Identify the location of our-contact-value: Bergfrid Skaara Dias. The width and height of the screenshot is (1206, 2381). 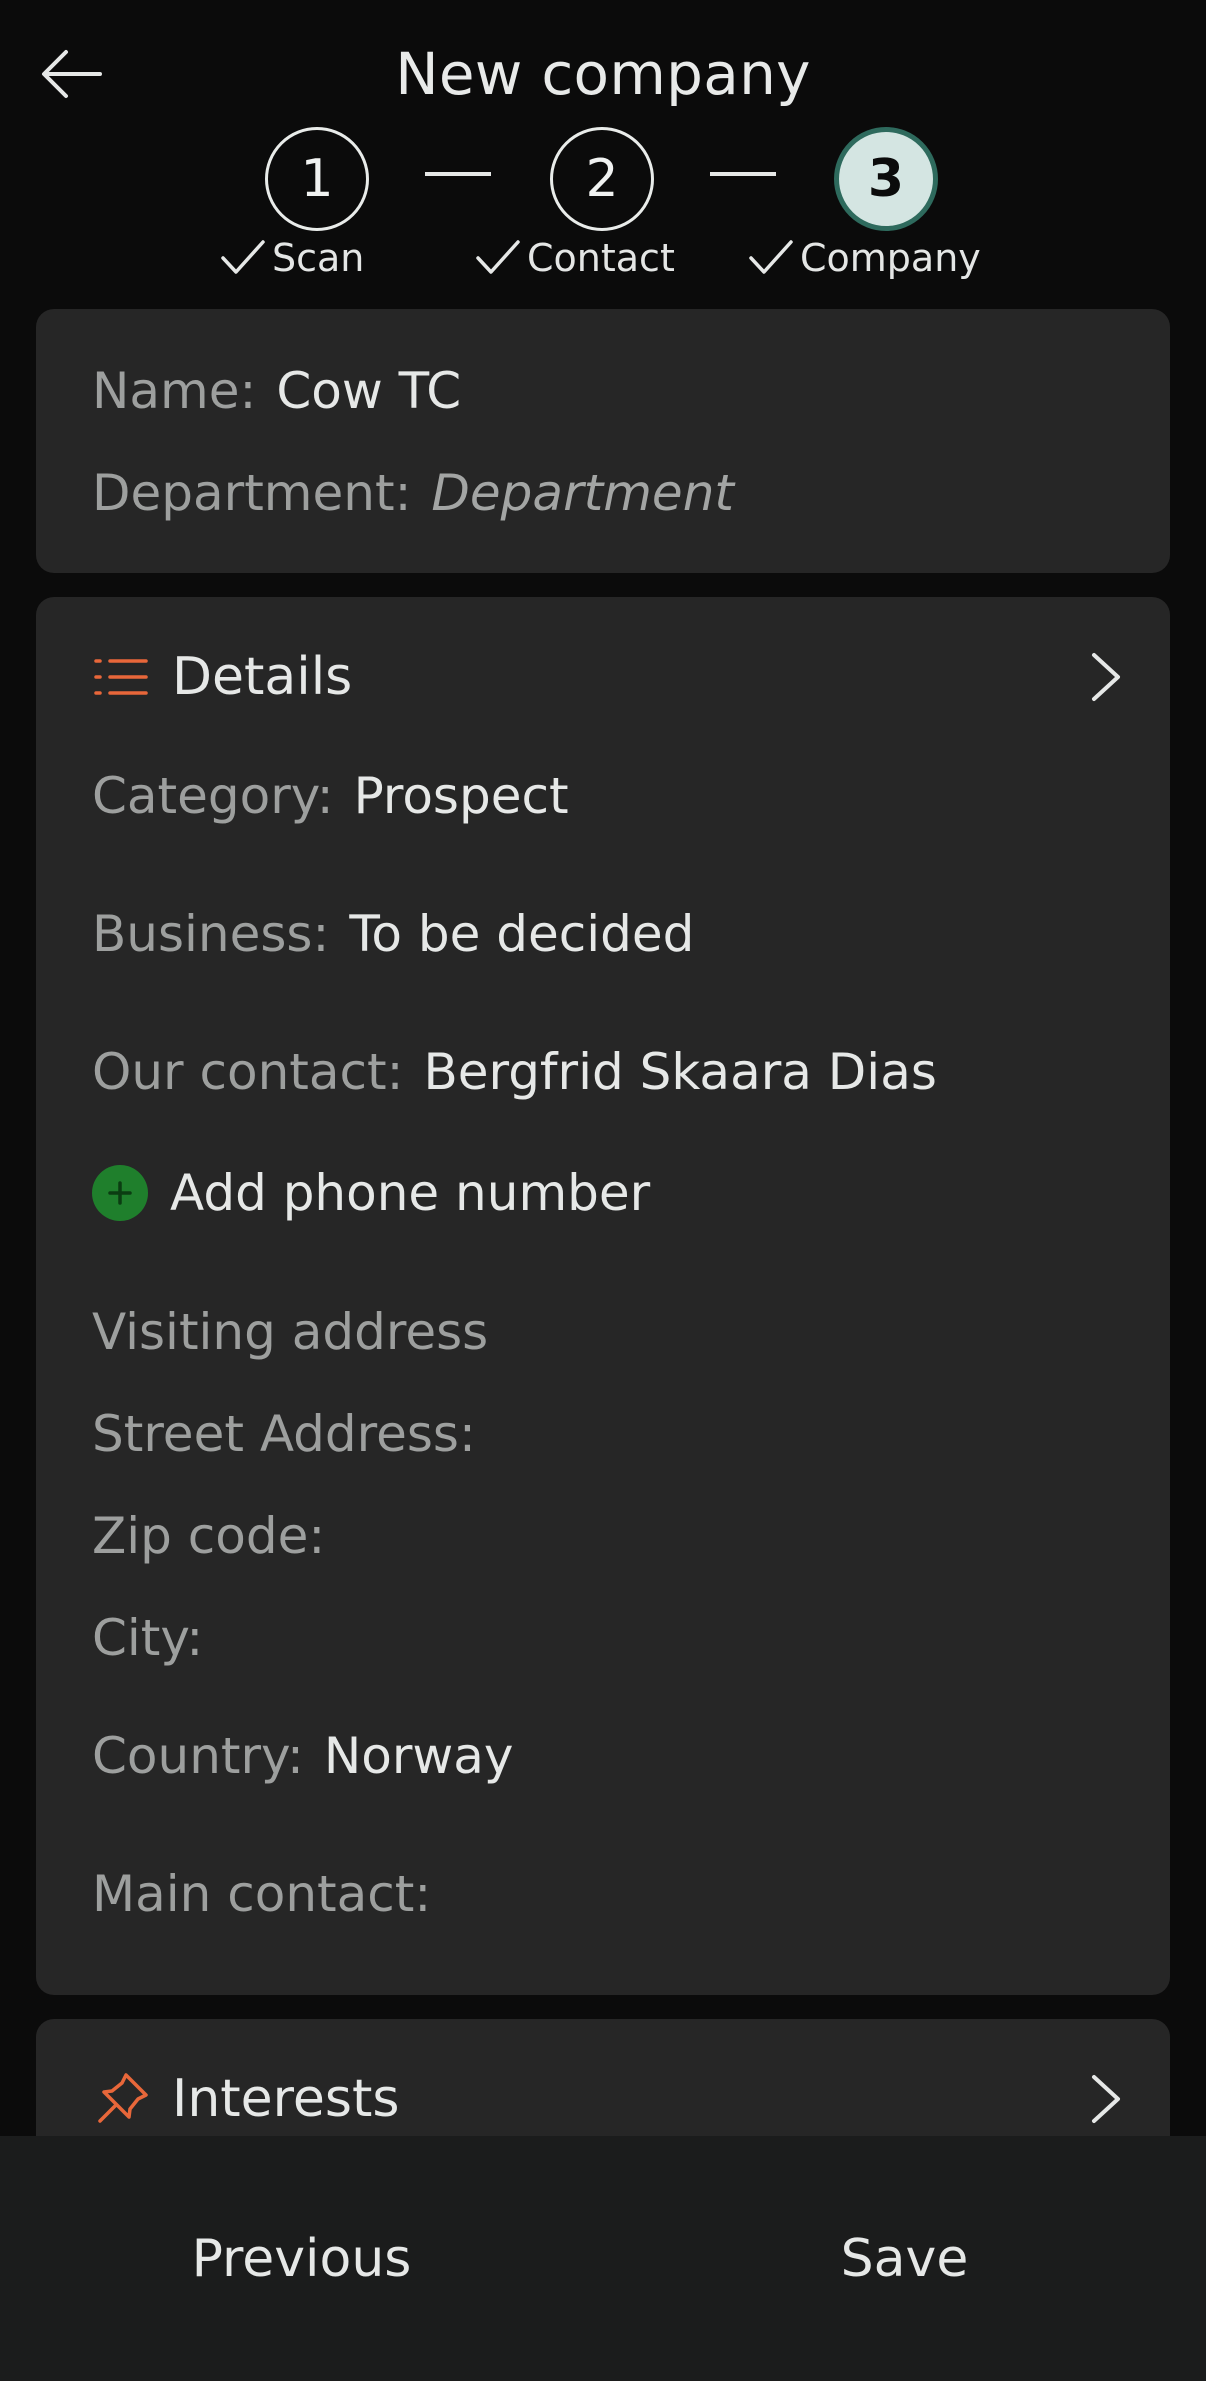
(679, 1072).